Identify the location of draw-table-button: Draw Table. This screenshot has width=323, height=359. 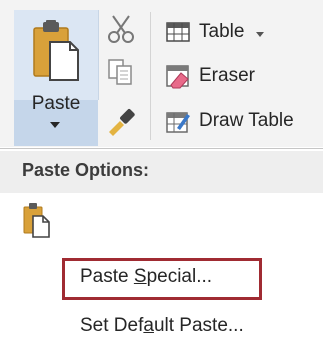
(229, 121).